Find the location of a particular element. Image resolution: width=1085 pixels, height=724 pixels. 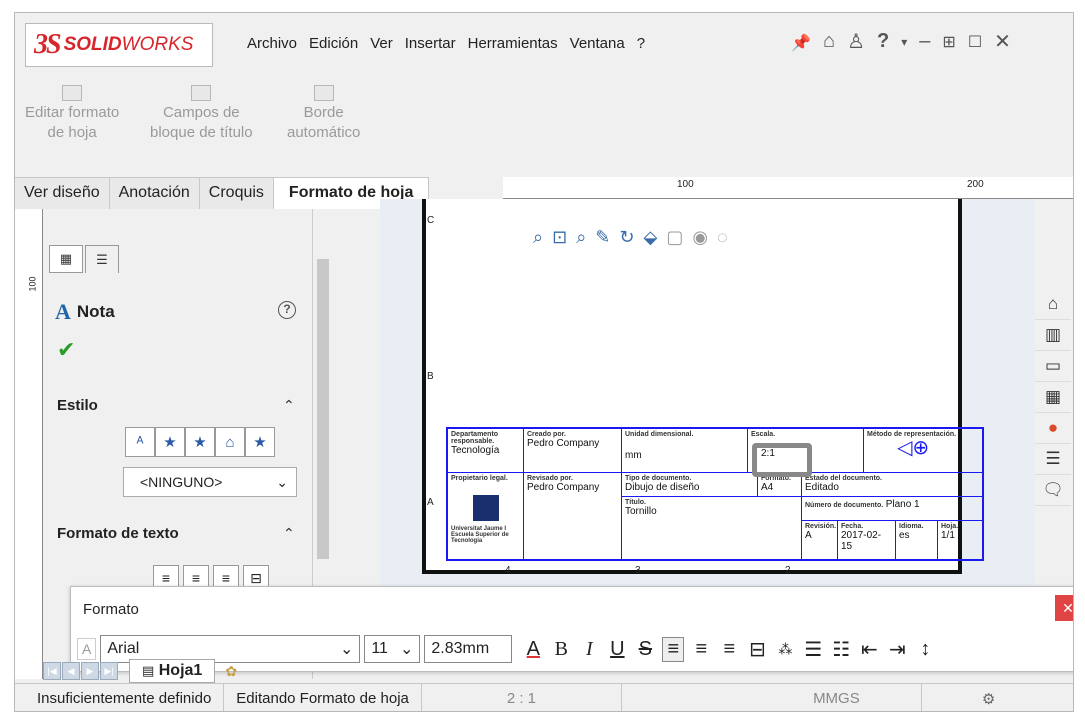

brand-works: WORKS is located at coordinates (157, 44).